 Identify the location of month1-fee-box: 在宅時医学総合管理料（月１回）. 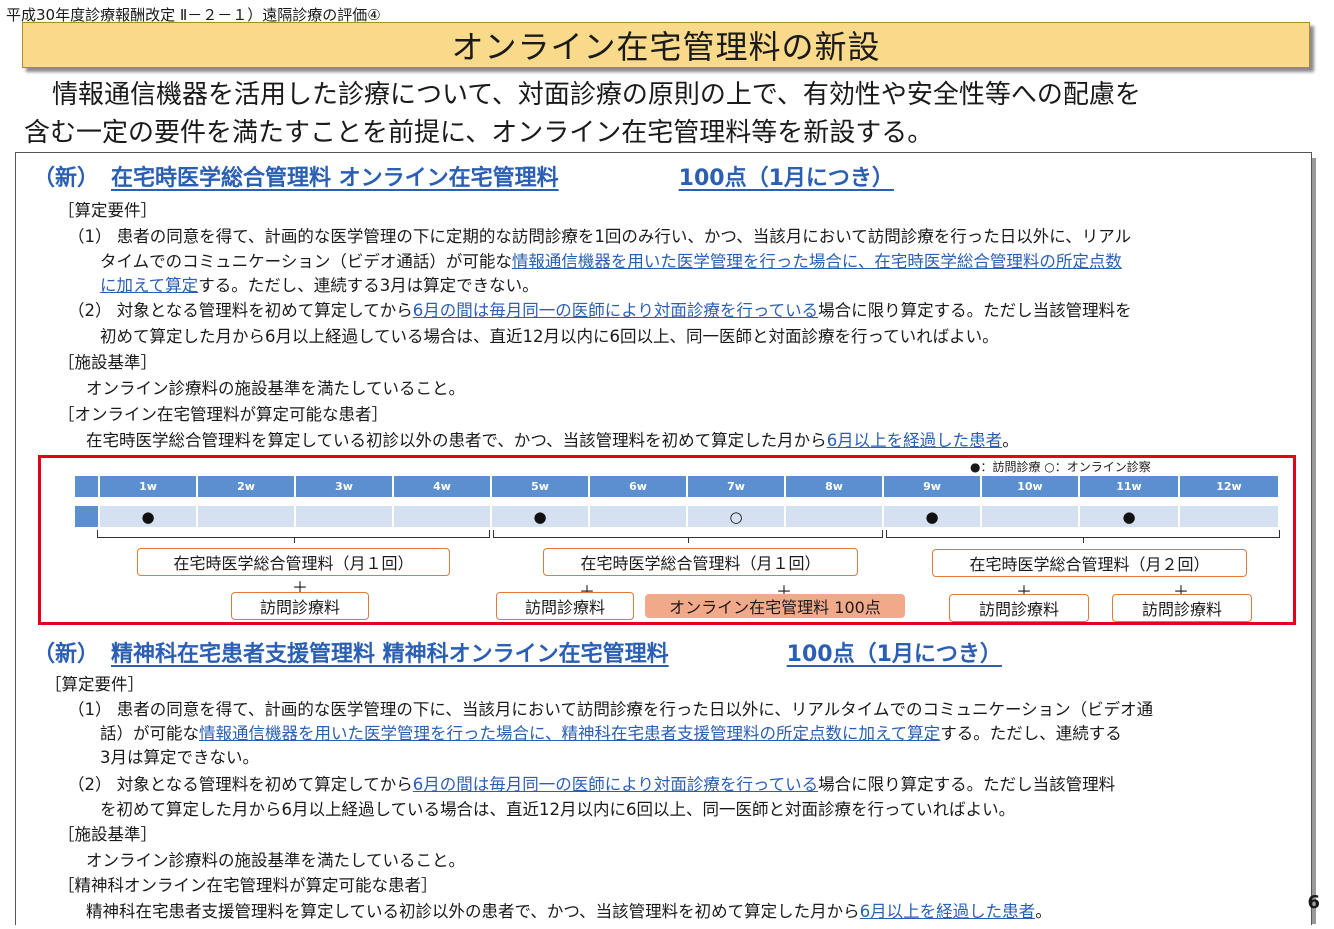
(293, 562).